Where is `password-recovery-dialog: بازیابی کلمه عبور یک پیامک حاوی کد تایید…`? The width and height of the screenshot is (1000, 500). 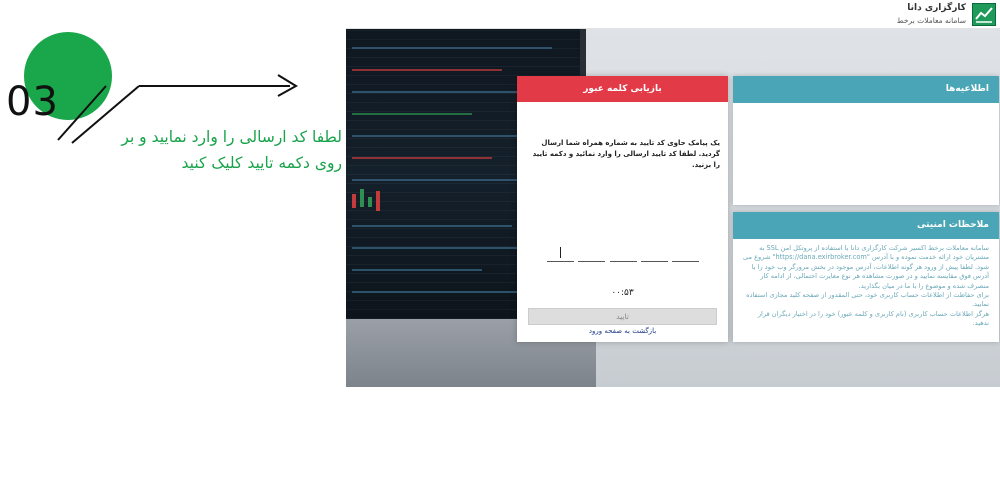
password-recovery-dialog: بازیابی کلمه عبور یک پیامک حاوی کد تایید… is located at coordinates (622, 209).